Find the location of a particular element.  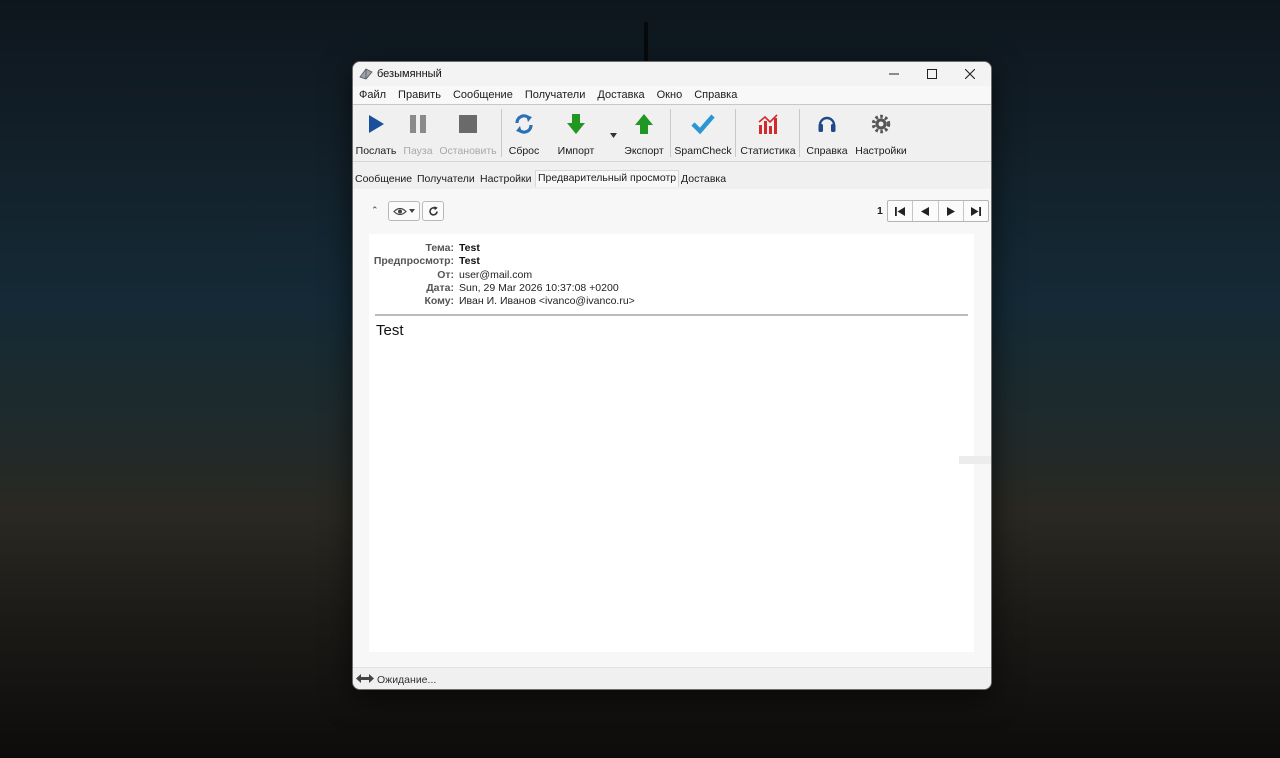

play-icon is located at coordinates (376, 124).